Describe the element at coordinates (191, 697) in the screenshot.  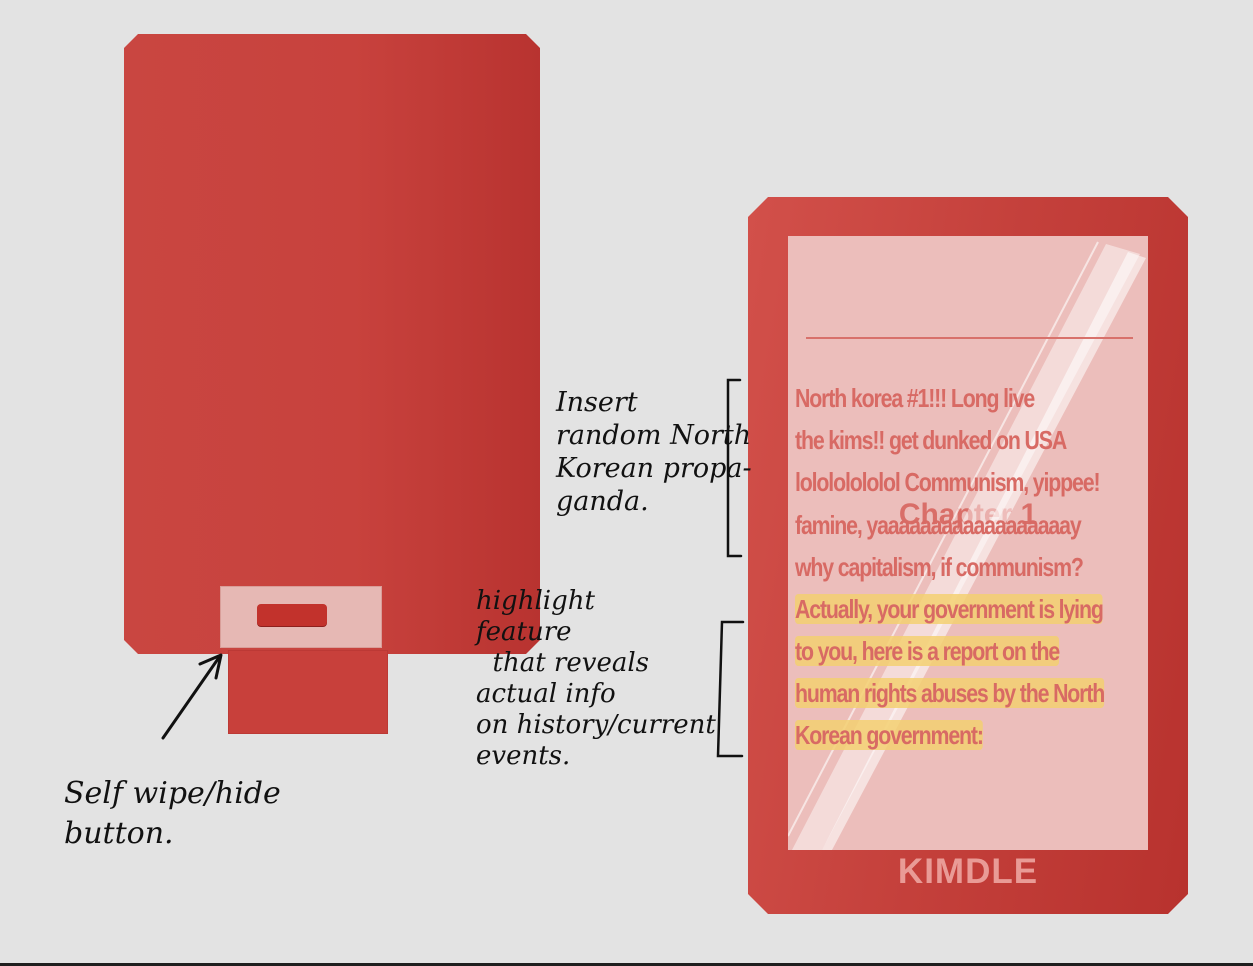
I see `hide-arrow-shaft` at that location.